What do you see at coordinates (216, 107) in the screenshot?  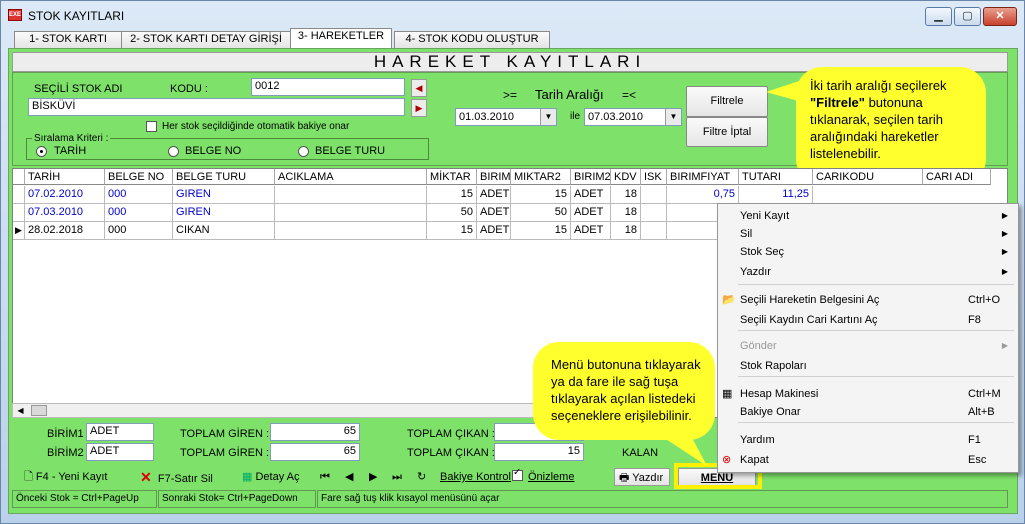 I see `stok-adi-field: BİSKÜVİ` at bounding box center [216, 107].